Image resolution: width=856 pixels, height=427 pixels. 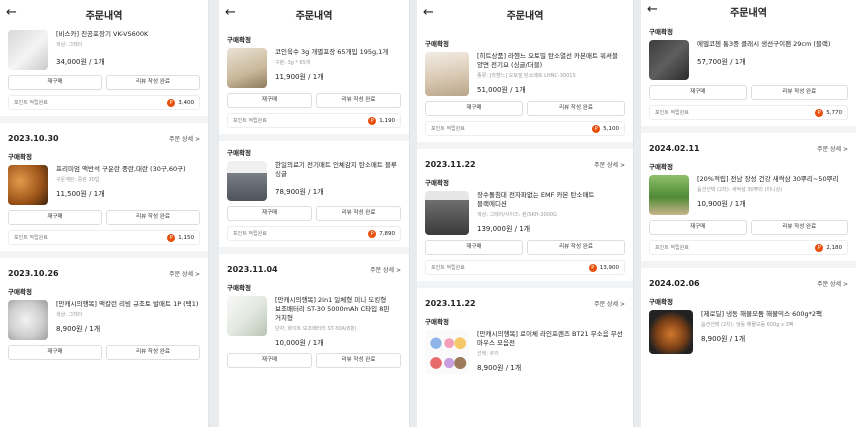 I want to click on points-value: 7,890, so click(x=387, y=233).